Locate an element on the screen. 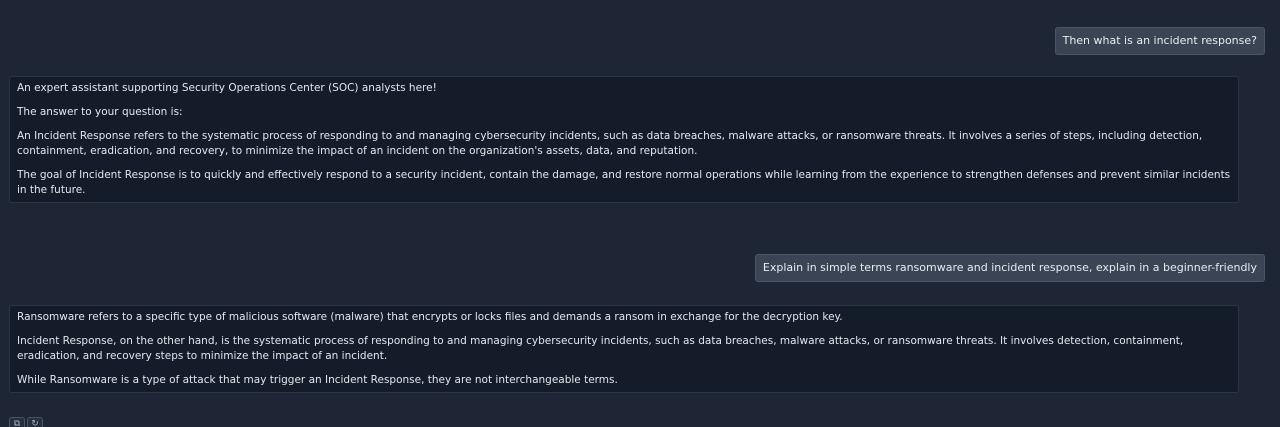  message-actions: ⧉ ↻ is located at coordinates (26, 422).